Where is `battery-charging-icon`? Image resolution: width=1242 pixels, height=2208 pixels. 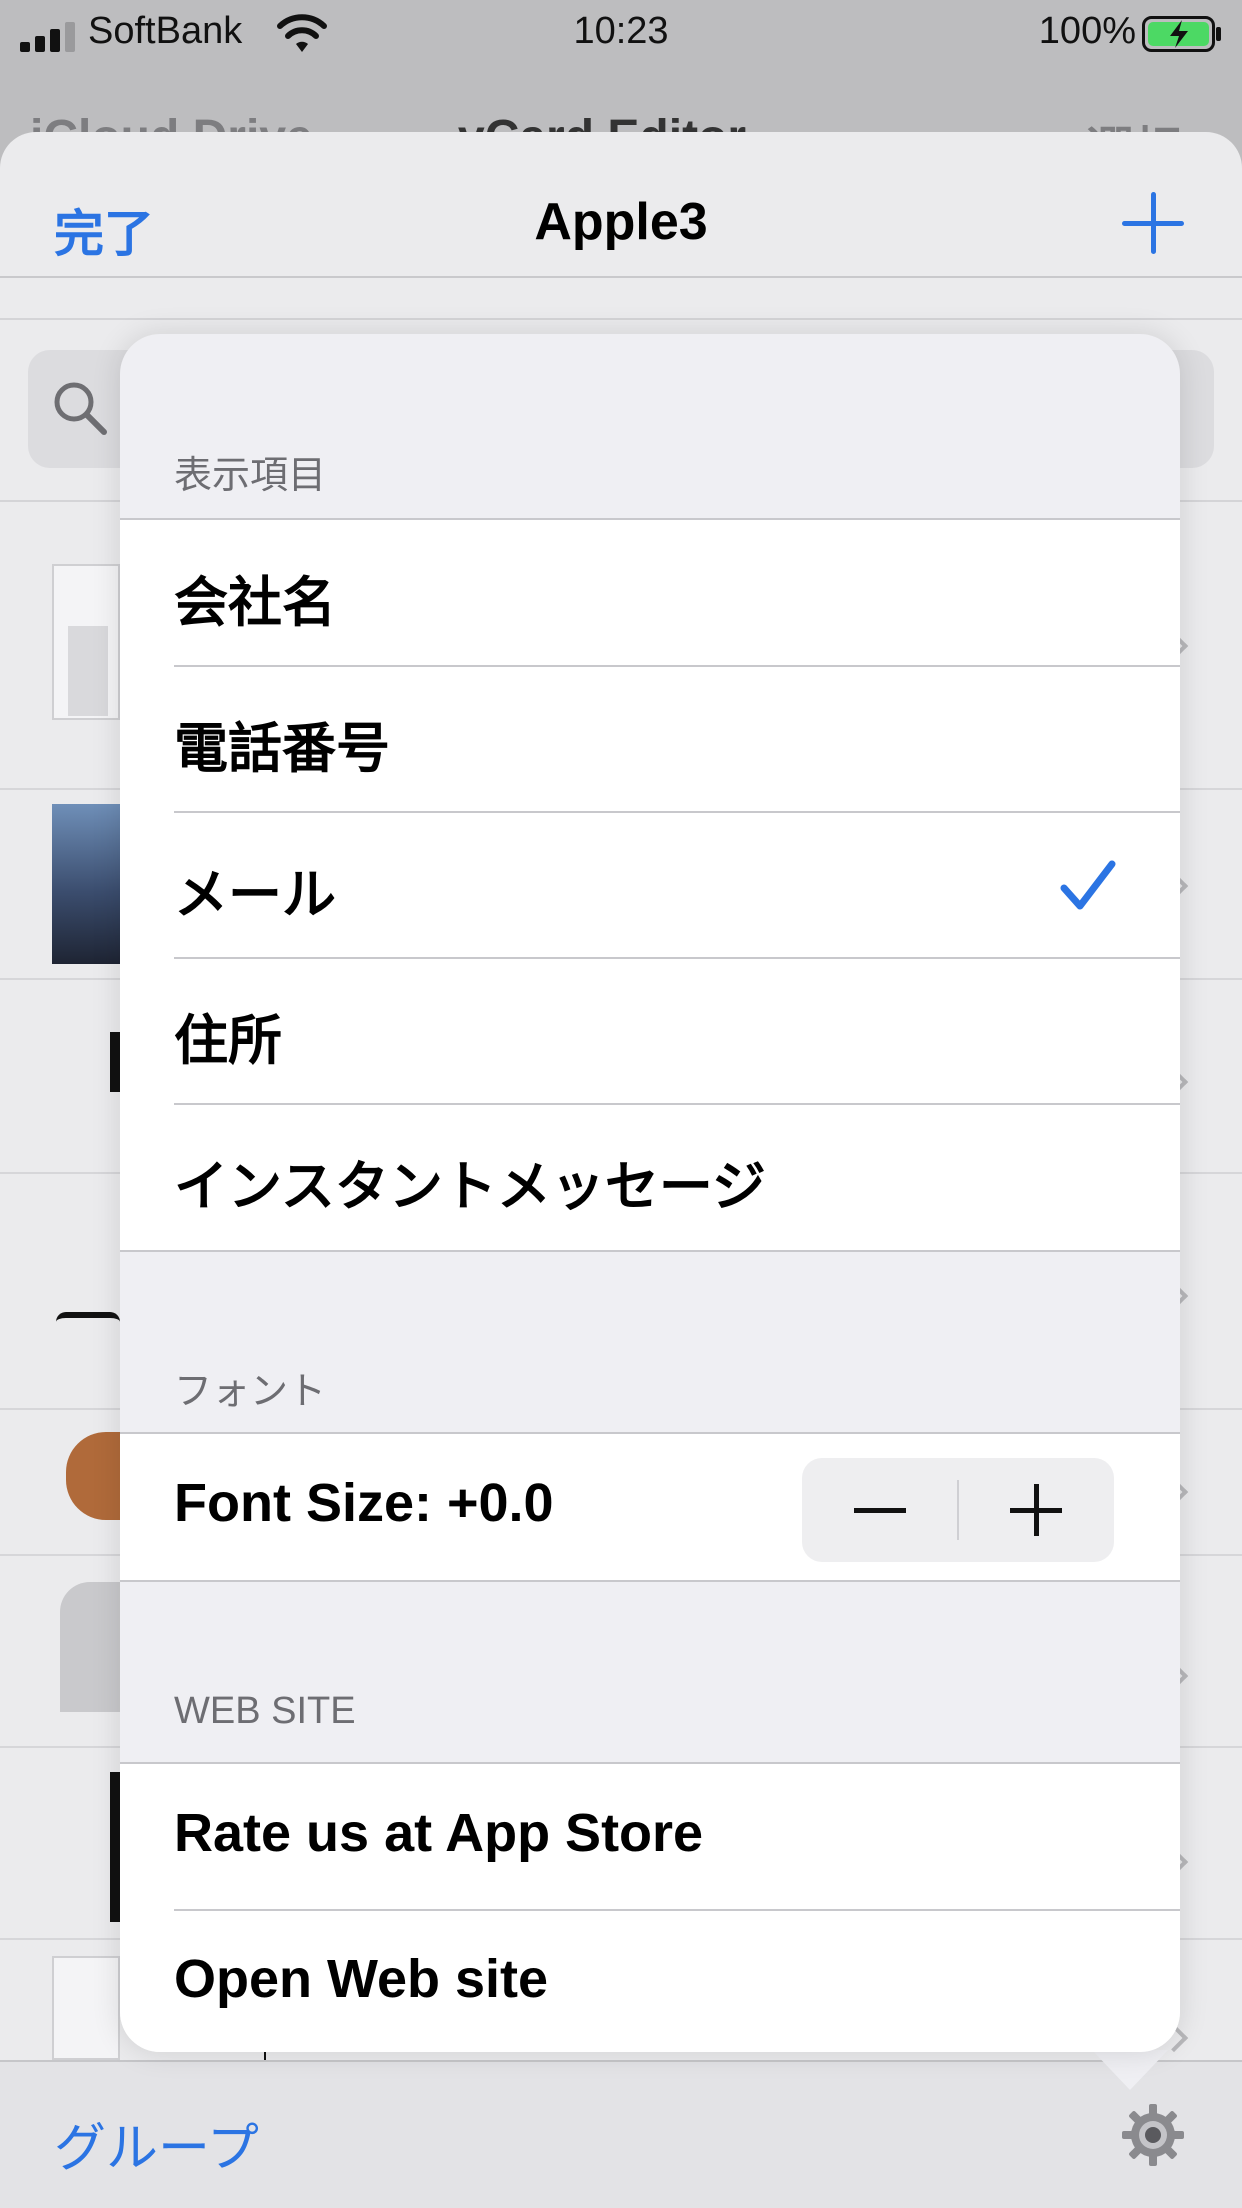
battery-charging-icon is located at coordinates (1181, 34).